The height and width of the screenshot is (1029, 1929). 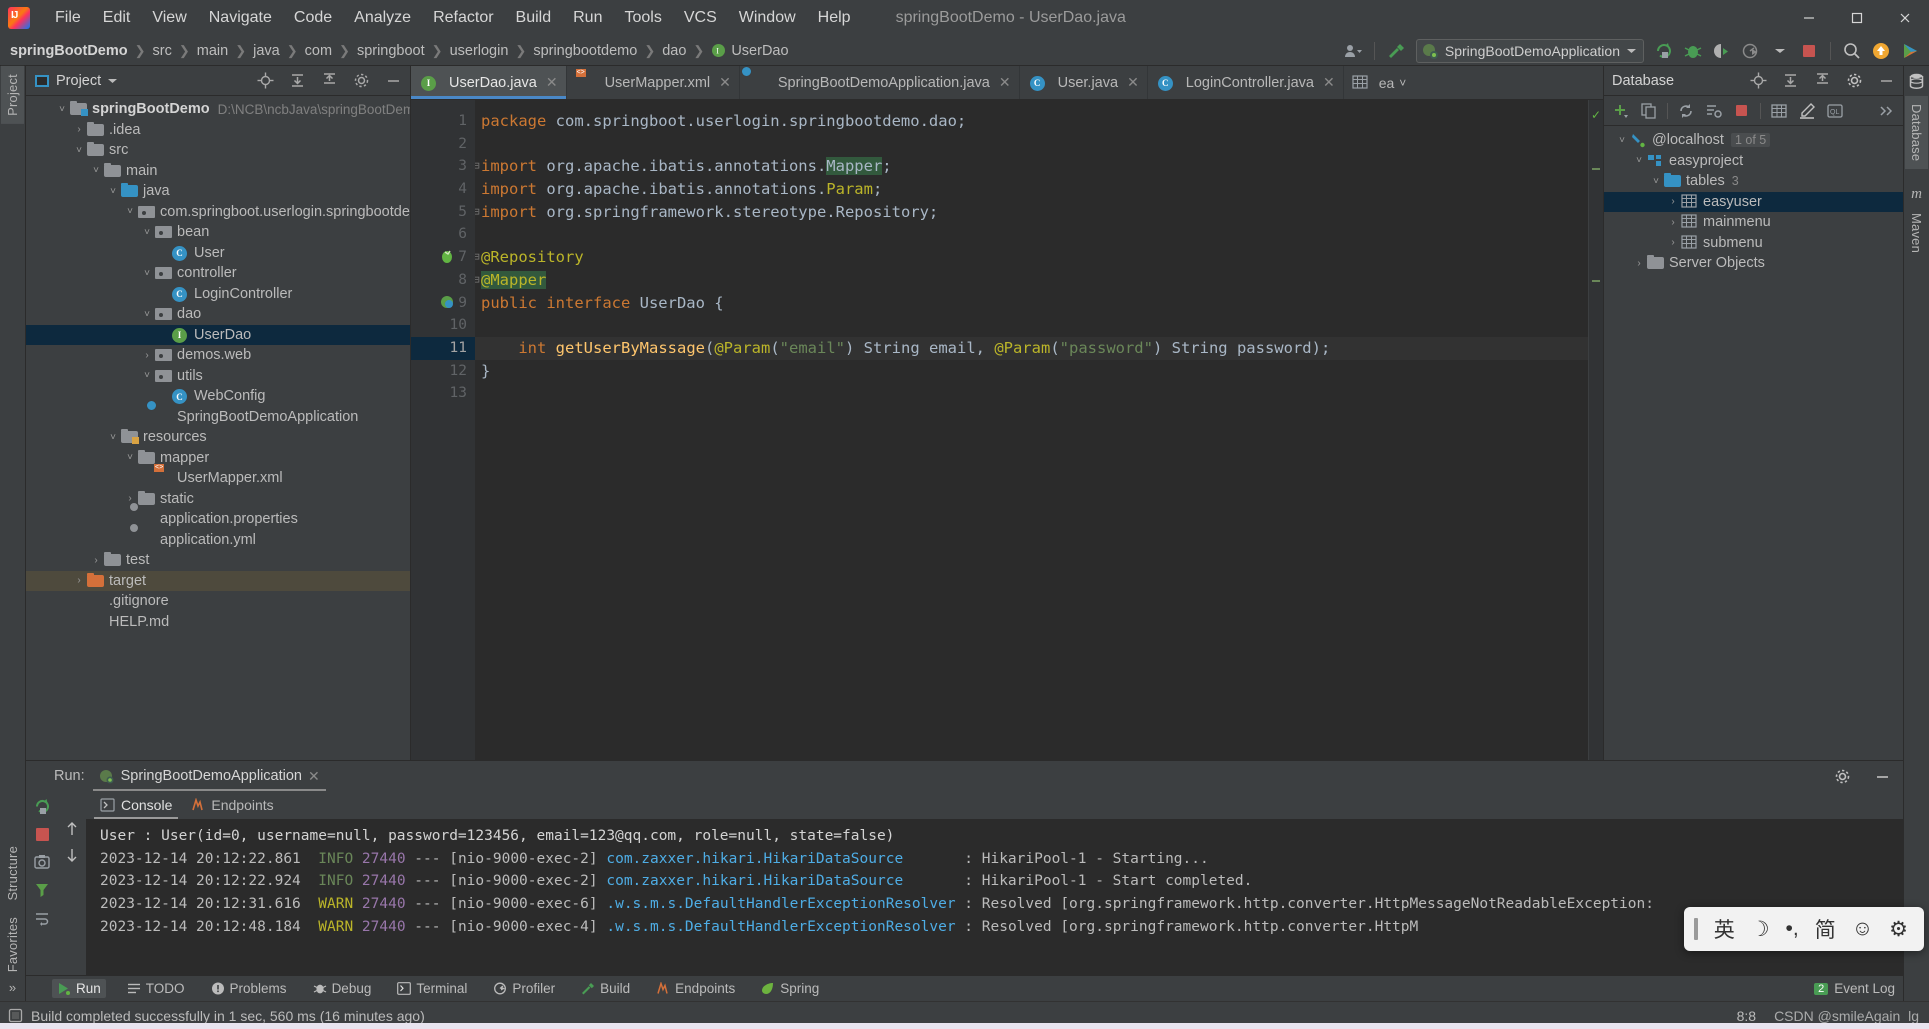 What do you see at coordinates (42, 918) in the screenshot?
I see `soft-wrap-icon` at bounding box center [42, 918].